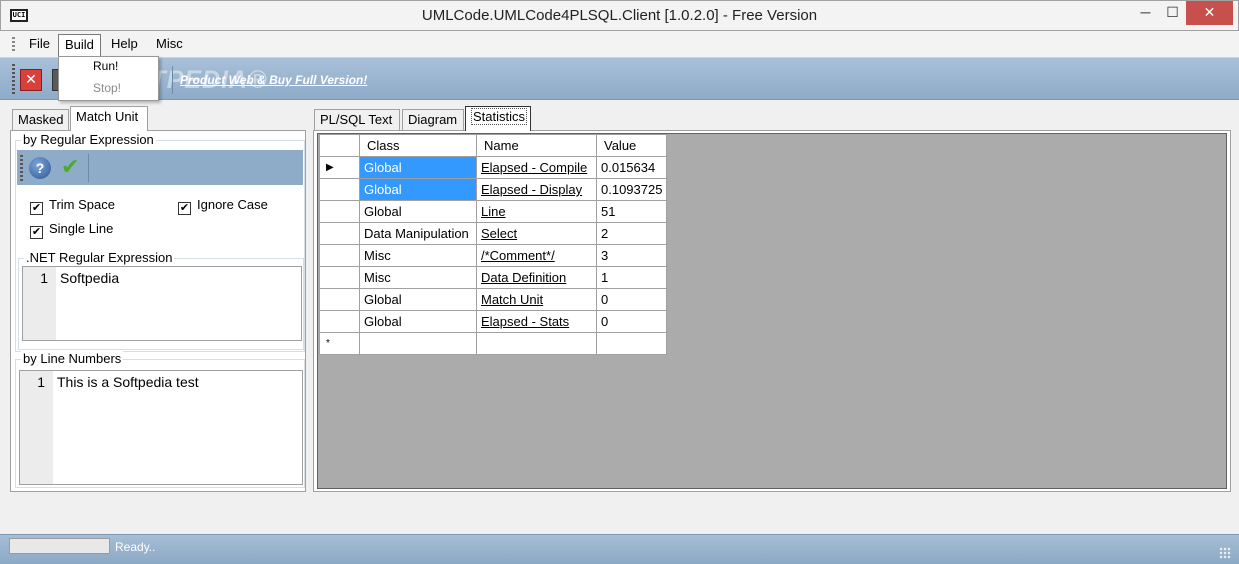  I want to click on cell-name-link: Match Unit, so click(512, 299).